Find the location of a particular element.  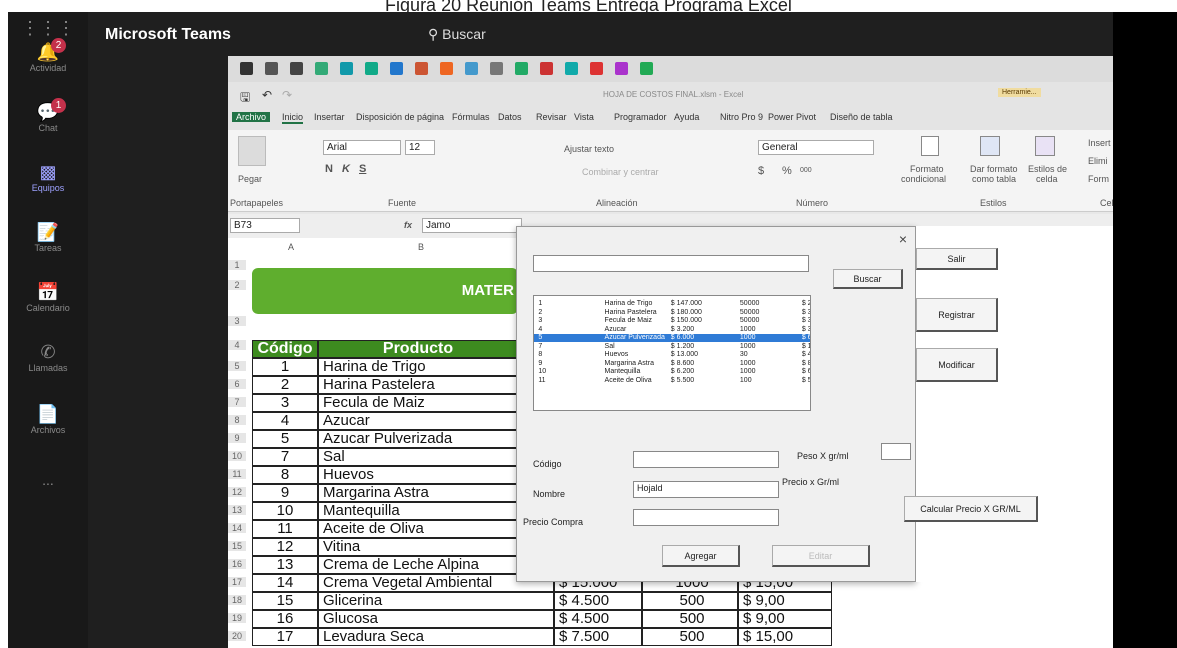

ribbon-tab: Disposición de página is located at coordinates (400, 117).